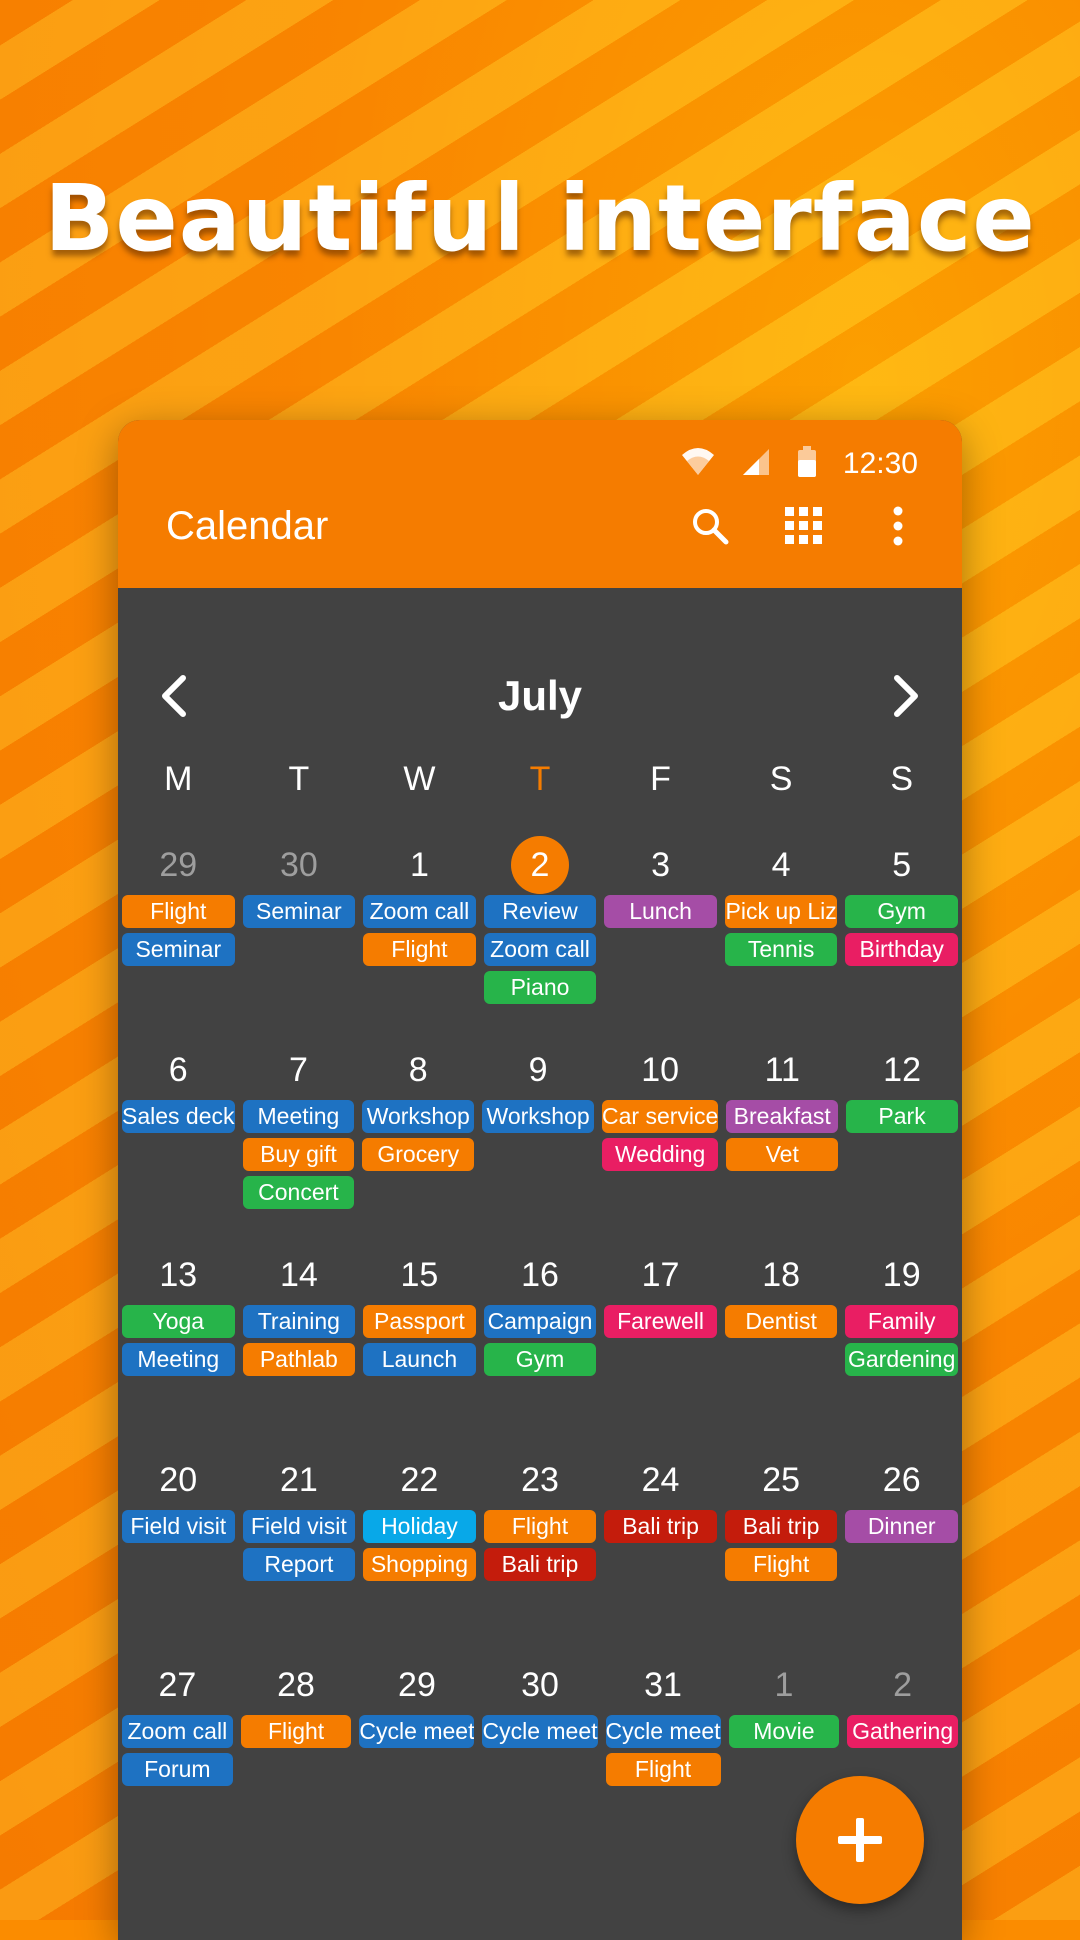 The width and height of the screenshot is (1080, 1940). I want to click on day-cell: 7 Meeting Buy gift Concert, so click(299, 1145).